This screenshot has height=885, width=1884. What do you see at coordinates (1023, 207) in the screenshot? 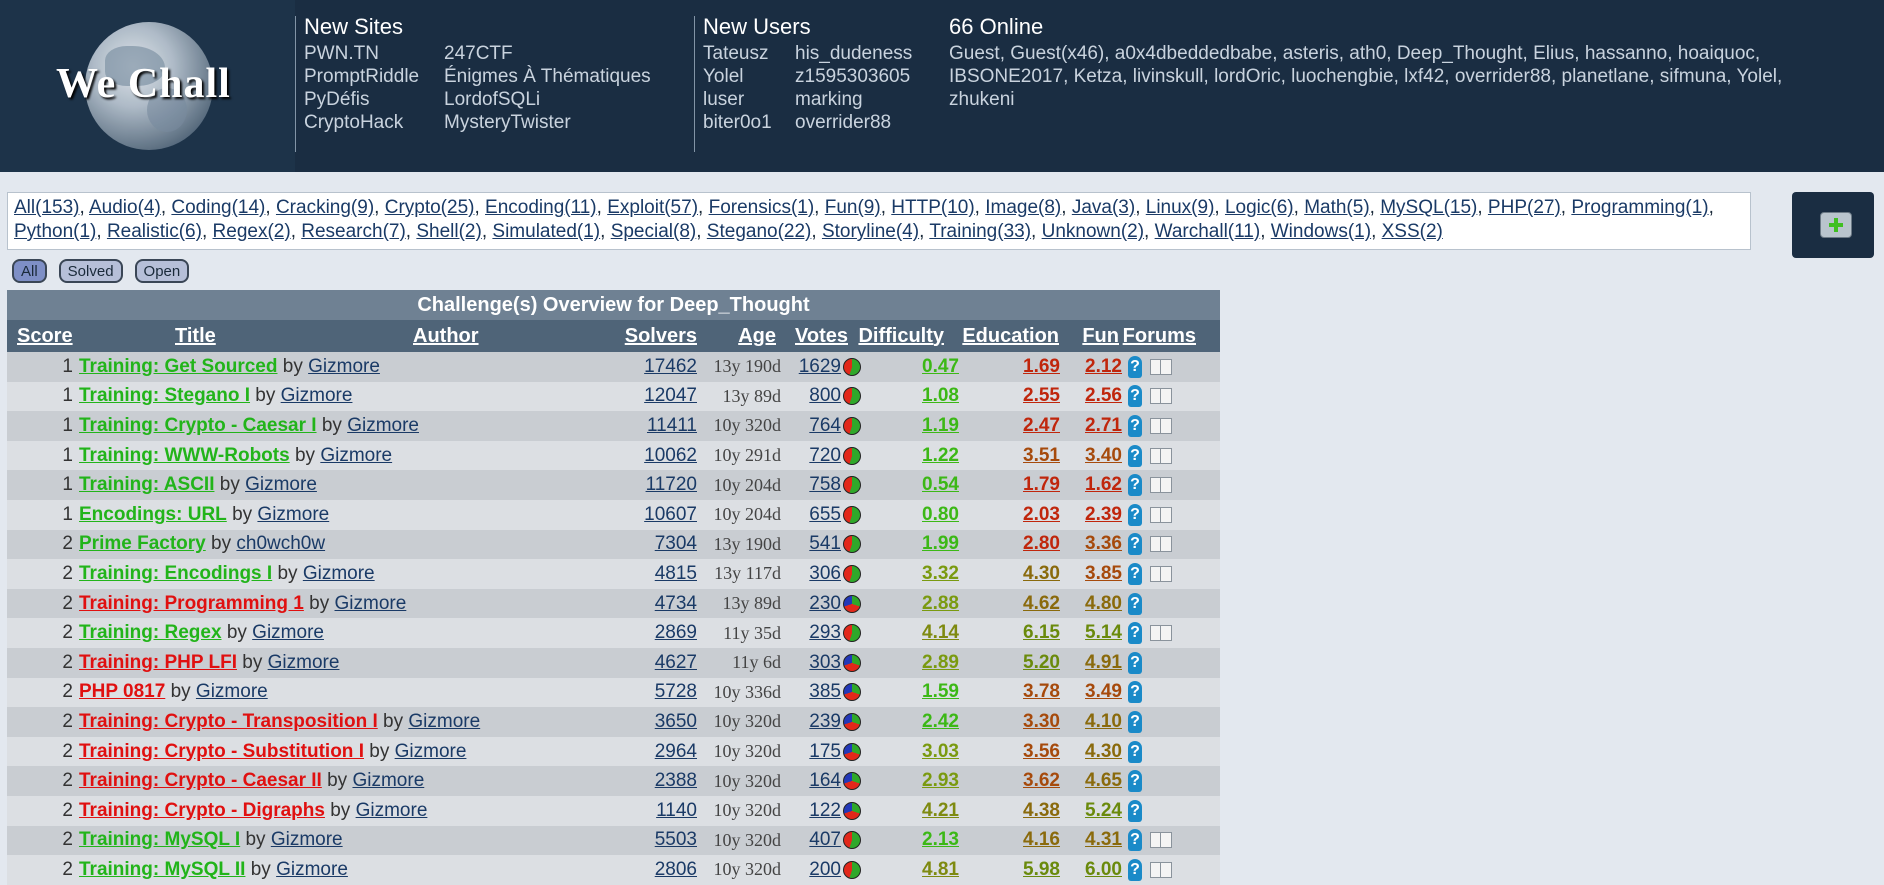
I see `tag-filter-link: Image(8)` at bounding box center [1023, 207].